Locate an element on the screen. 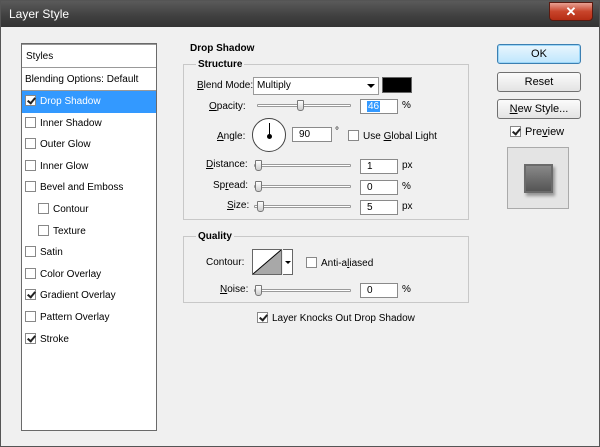 The height and width of the screenshot is (447, 600). opacity-input: 46 is located at coordinates (379, 106).